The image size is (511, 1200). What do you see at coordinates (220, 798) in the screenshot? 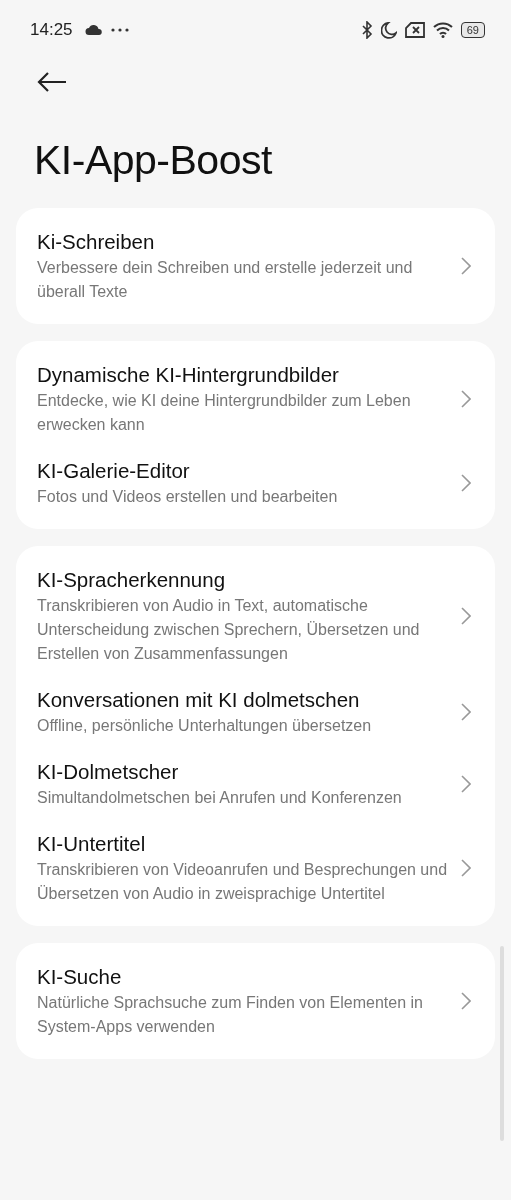
I see `item-description: Simultandolmetschen bei Anrufen und Konferenzen` at bounding box center [220, 798].